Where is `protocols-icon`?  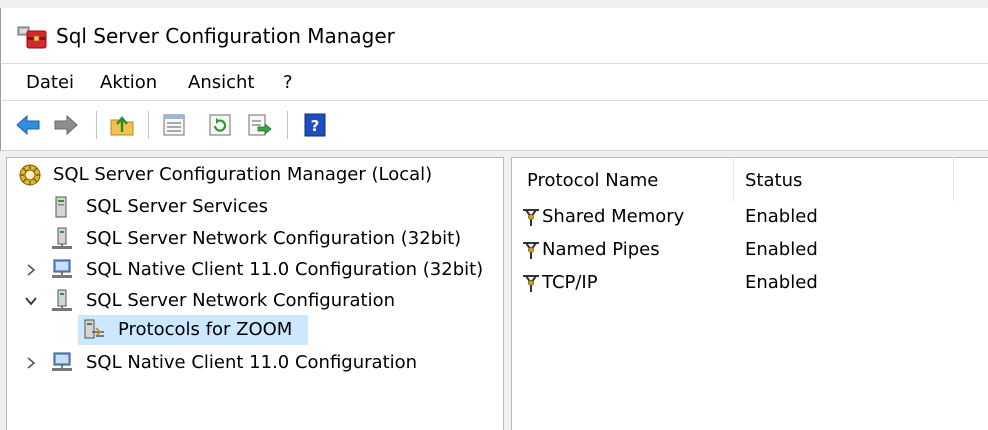 protocols-icon is located at coordinates (94, 329).